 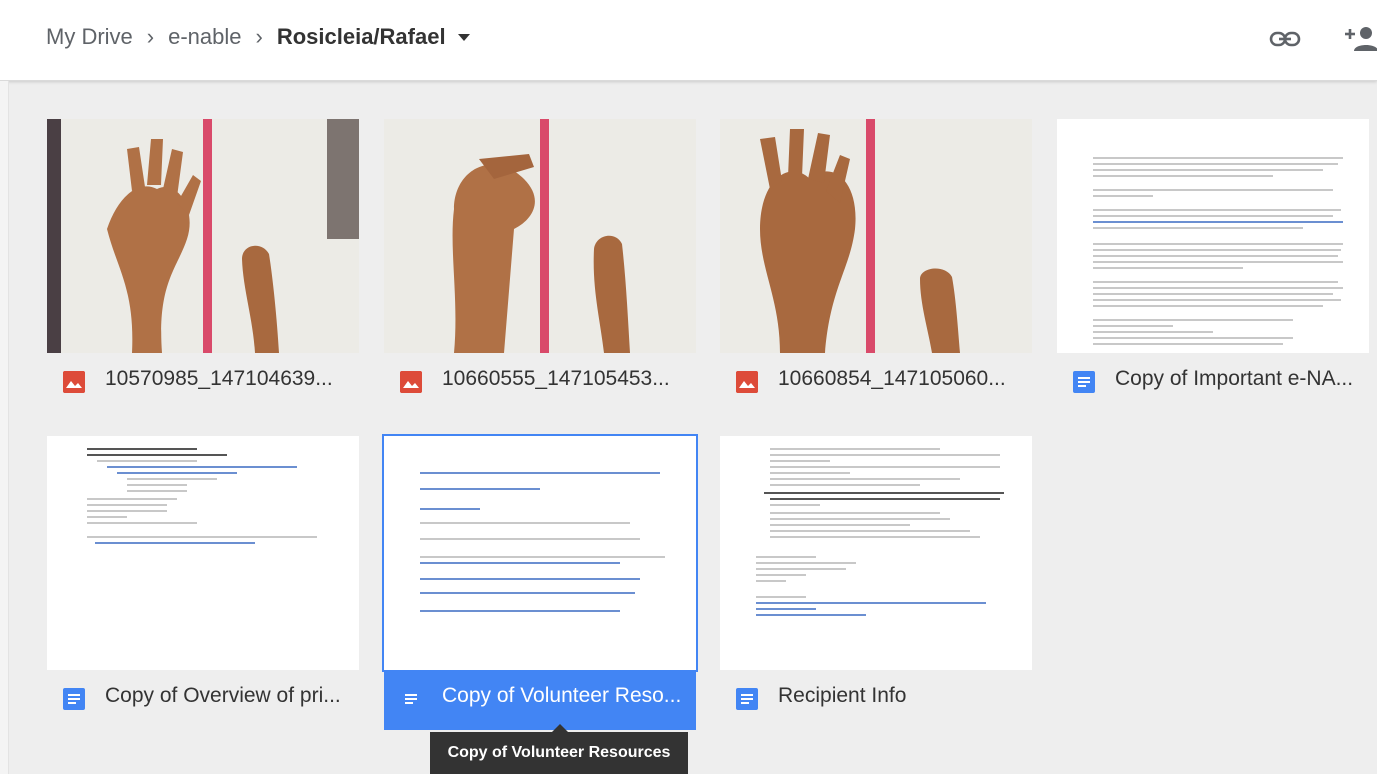 What do you see at coordinates (842, 695) in the screenshot?
I see `file-name: Recipient Info` at bounding box center [842, 695].